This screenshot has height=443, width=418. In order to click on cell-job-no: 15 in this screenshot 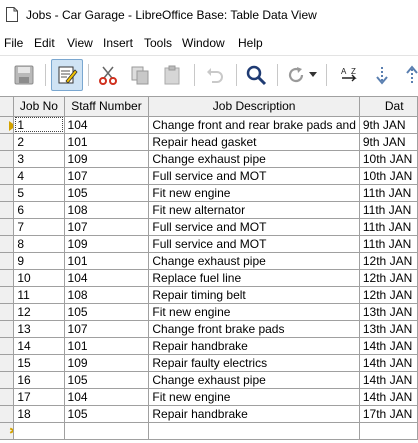, I will do `click(39, 363)`.